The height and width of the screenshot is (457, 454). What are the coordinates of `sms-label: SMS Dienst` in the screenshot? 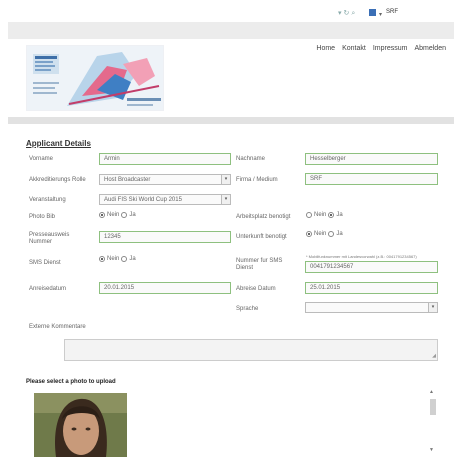 It's located at (45, 263).